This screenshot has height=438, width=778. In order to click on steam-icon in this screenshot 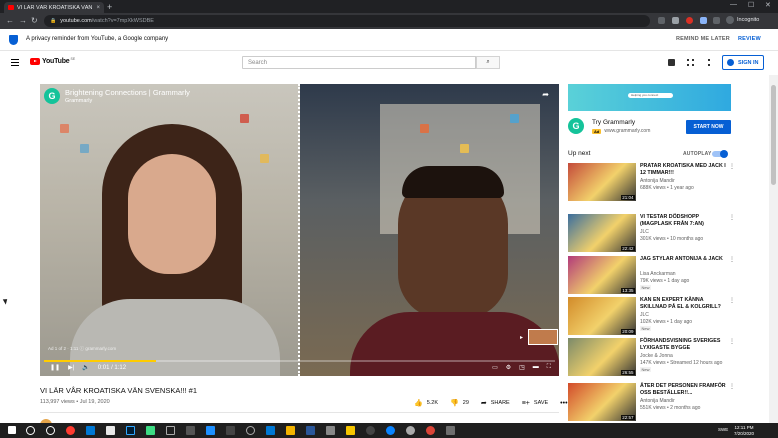, I will do `click(230, 430)`.